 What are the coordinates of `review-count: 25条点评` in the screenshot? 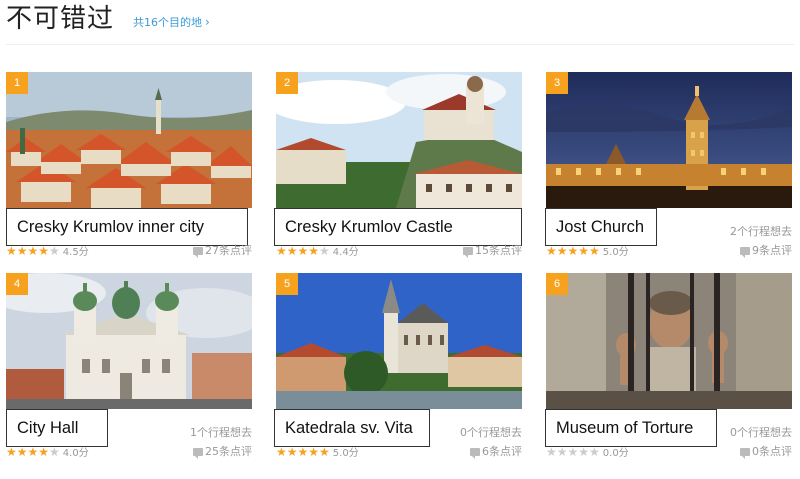 It's located at (222, 452).